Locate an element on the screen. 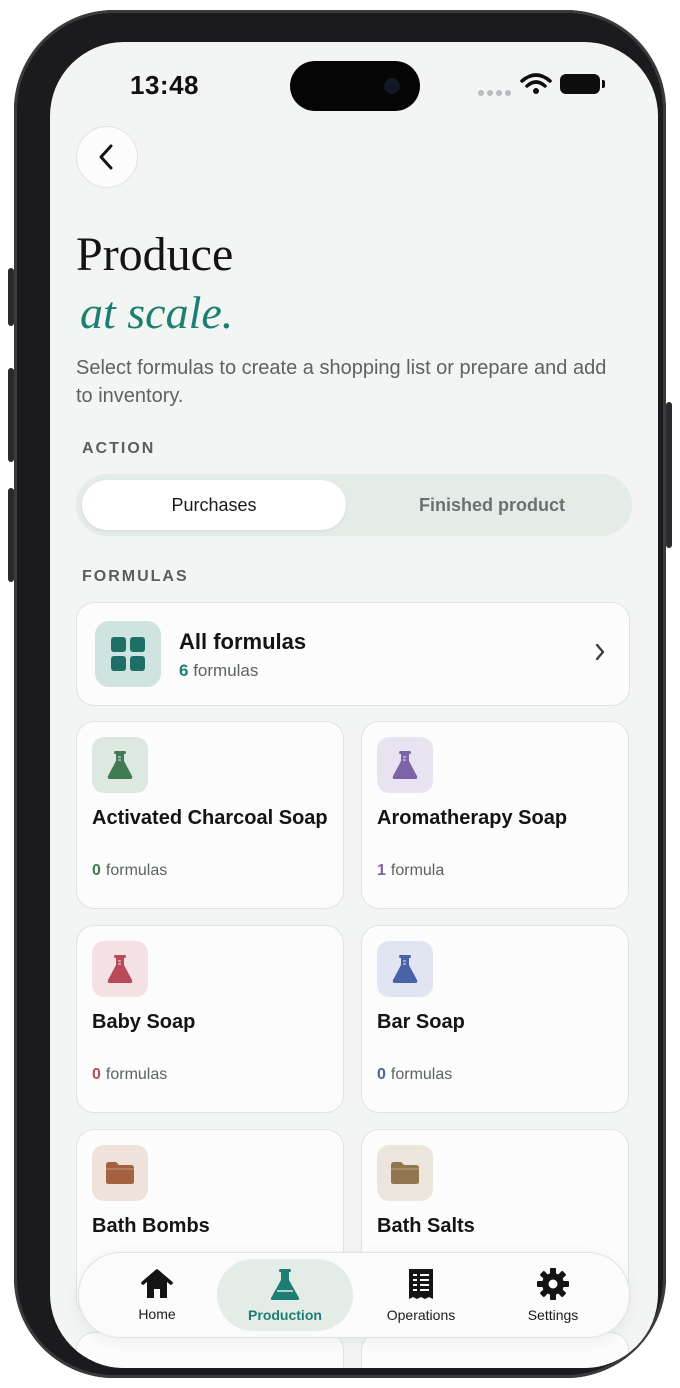  nav-label: Production is located at coordinates (285, 1315).